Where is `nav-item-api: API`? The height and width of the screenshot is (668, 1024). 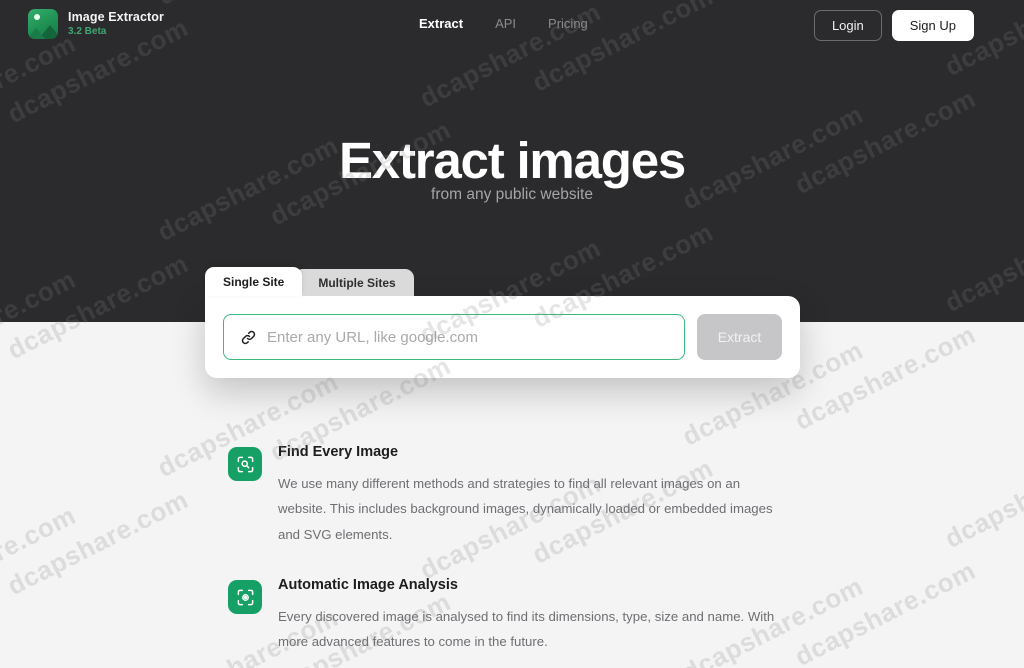 nav-item-api: API is located at coordinates (505, 23).